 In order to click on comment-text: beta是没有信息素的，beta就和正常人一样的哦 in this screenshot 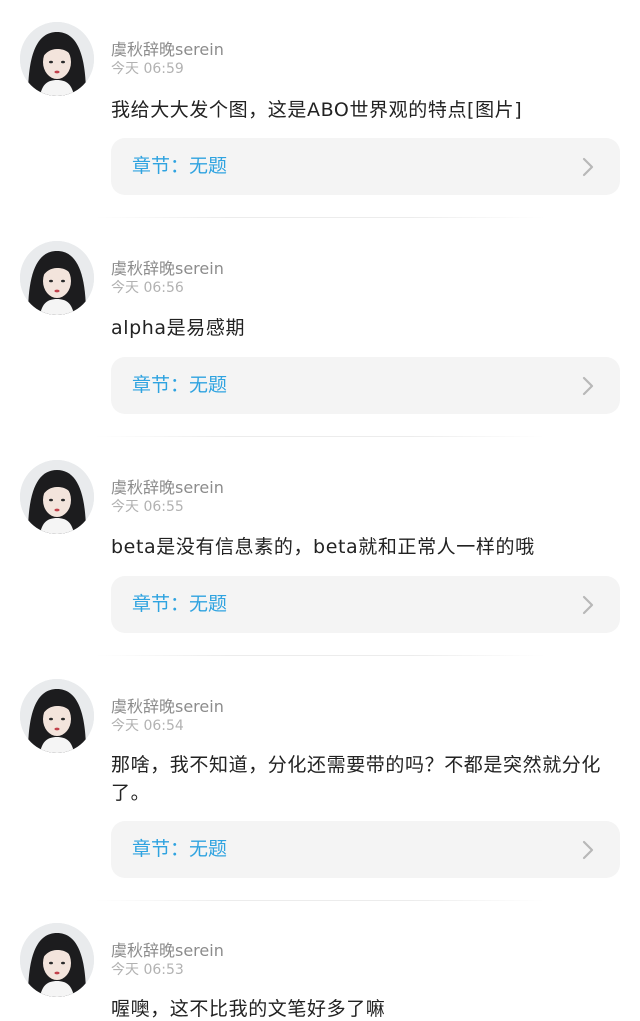, I will do `click(323, 547)`.